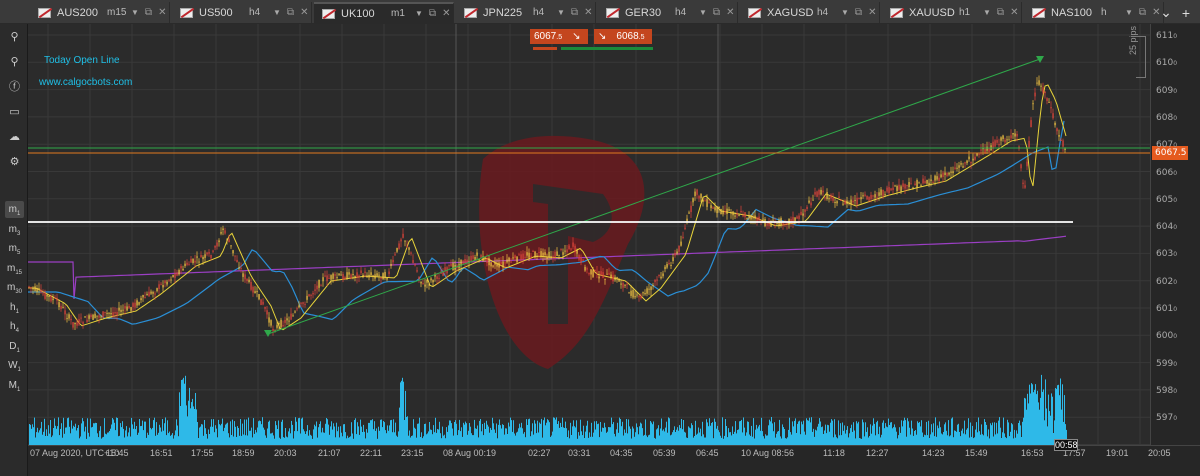 This screenshot has height=476, width=1200. What do you see at coordinates (14, 268) in the screenshot?
I see `timeframe-m15: m15` at bounding box center [14, 268].